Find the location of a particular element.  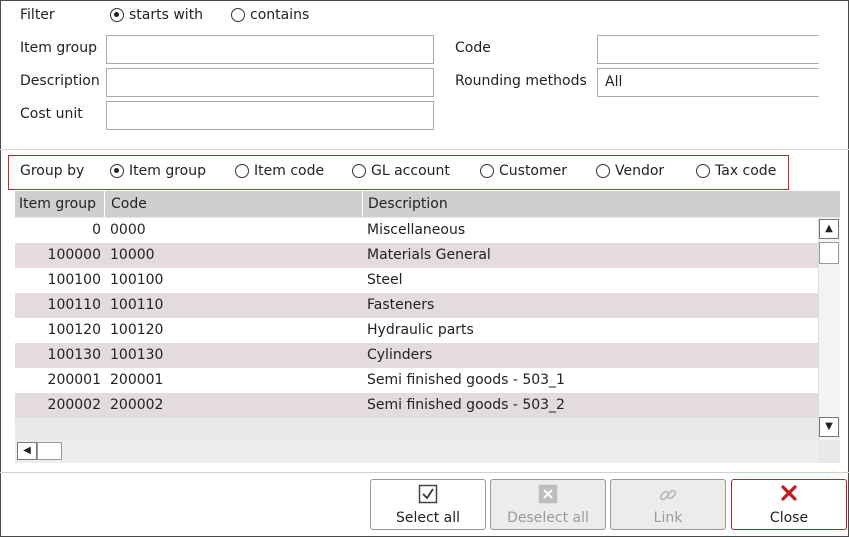

group-by-item-code-radio: Item code is located at coordinates (279, 171).